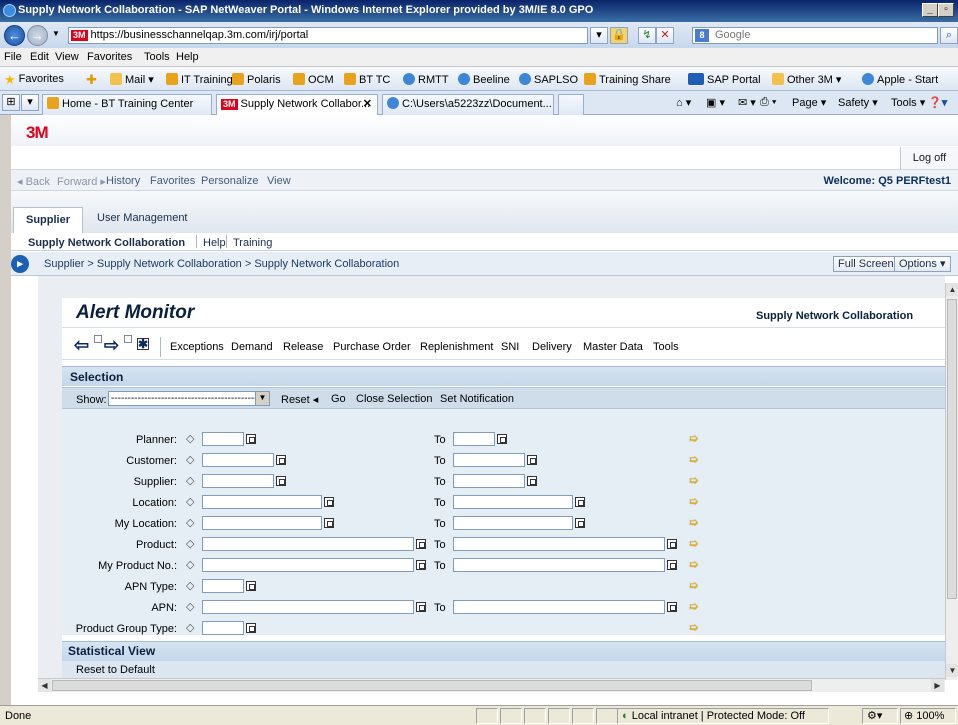 This screenshot has height=725, width=958. Describe the element at coordinates (908, 102) in the screenshot. I see `tools-menu: Tools ▾` at that location.